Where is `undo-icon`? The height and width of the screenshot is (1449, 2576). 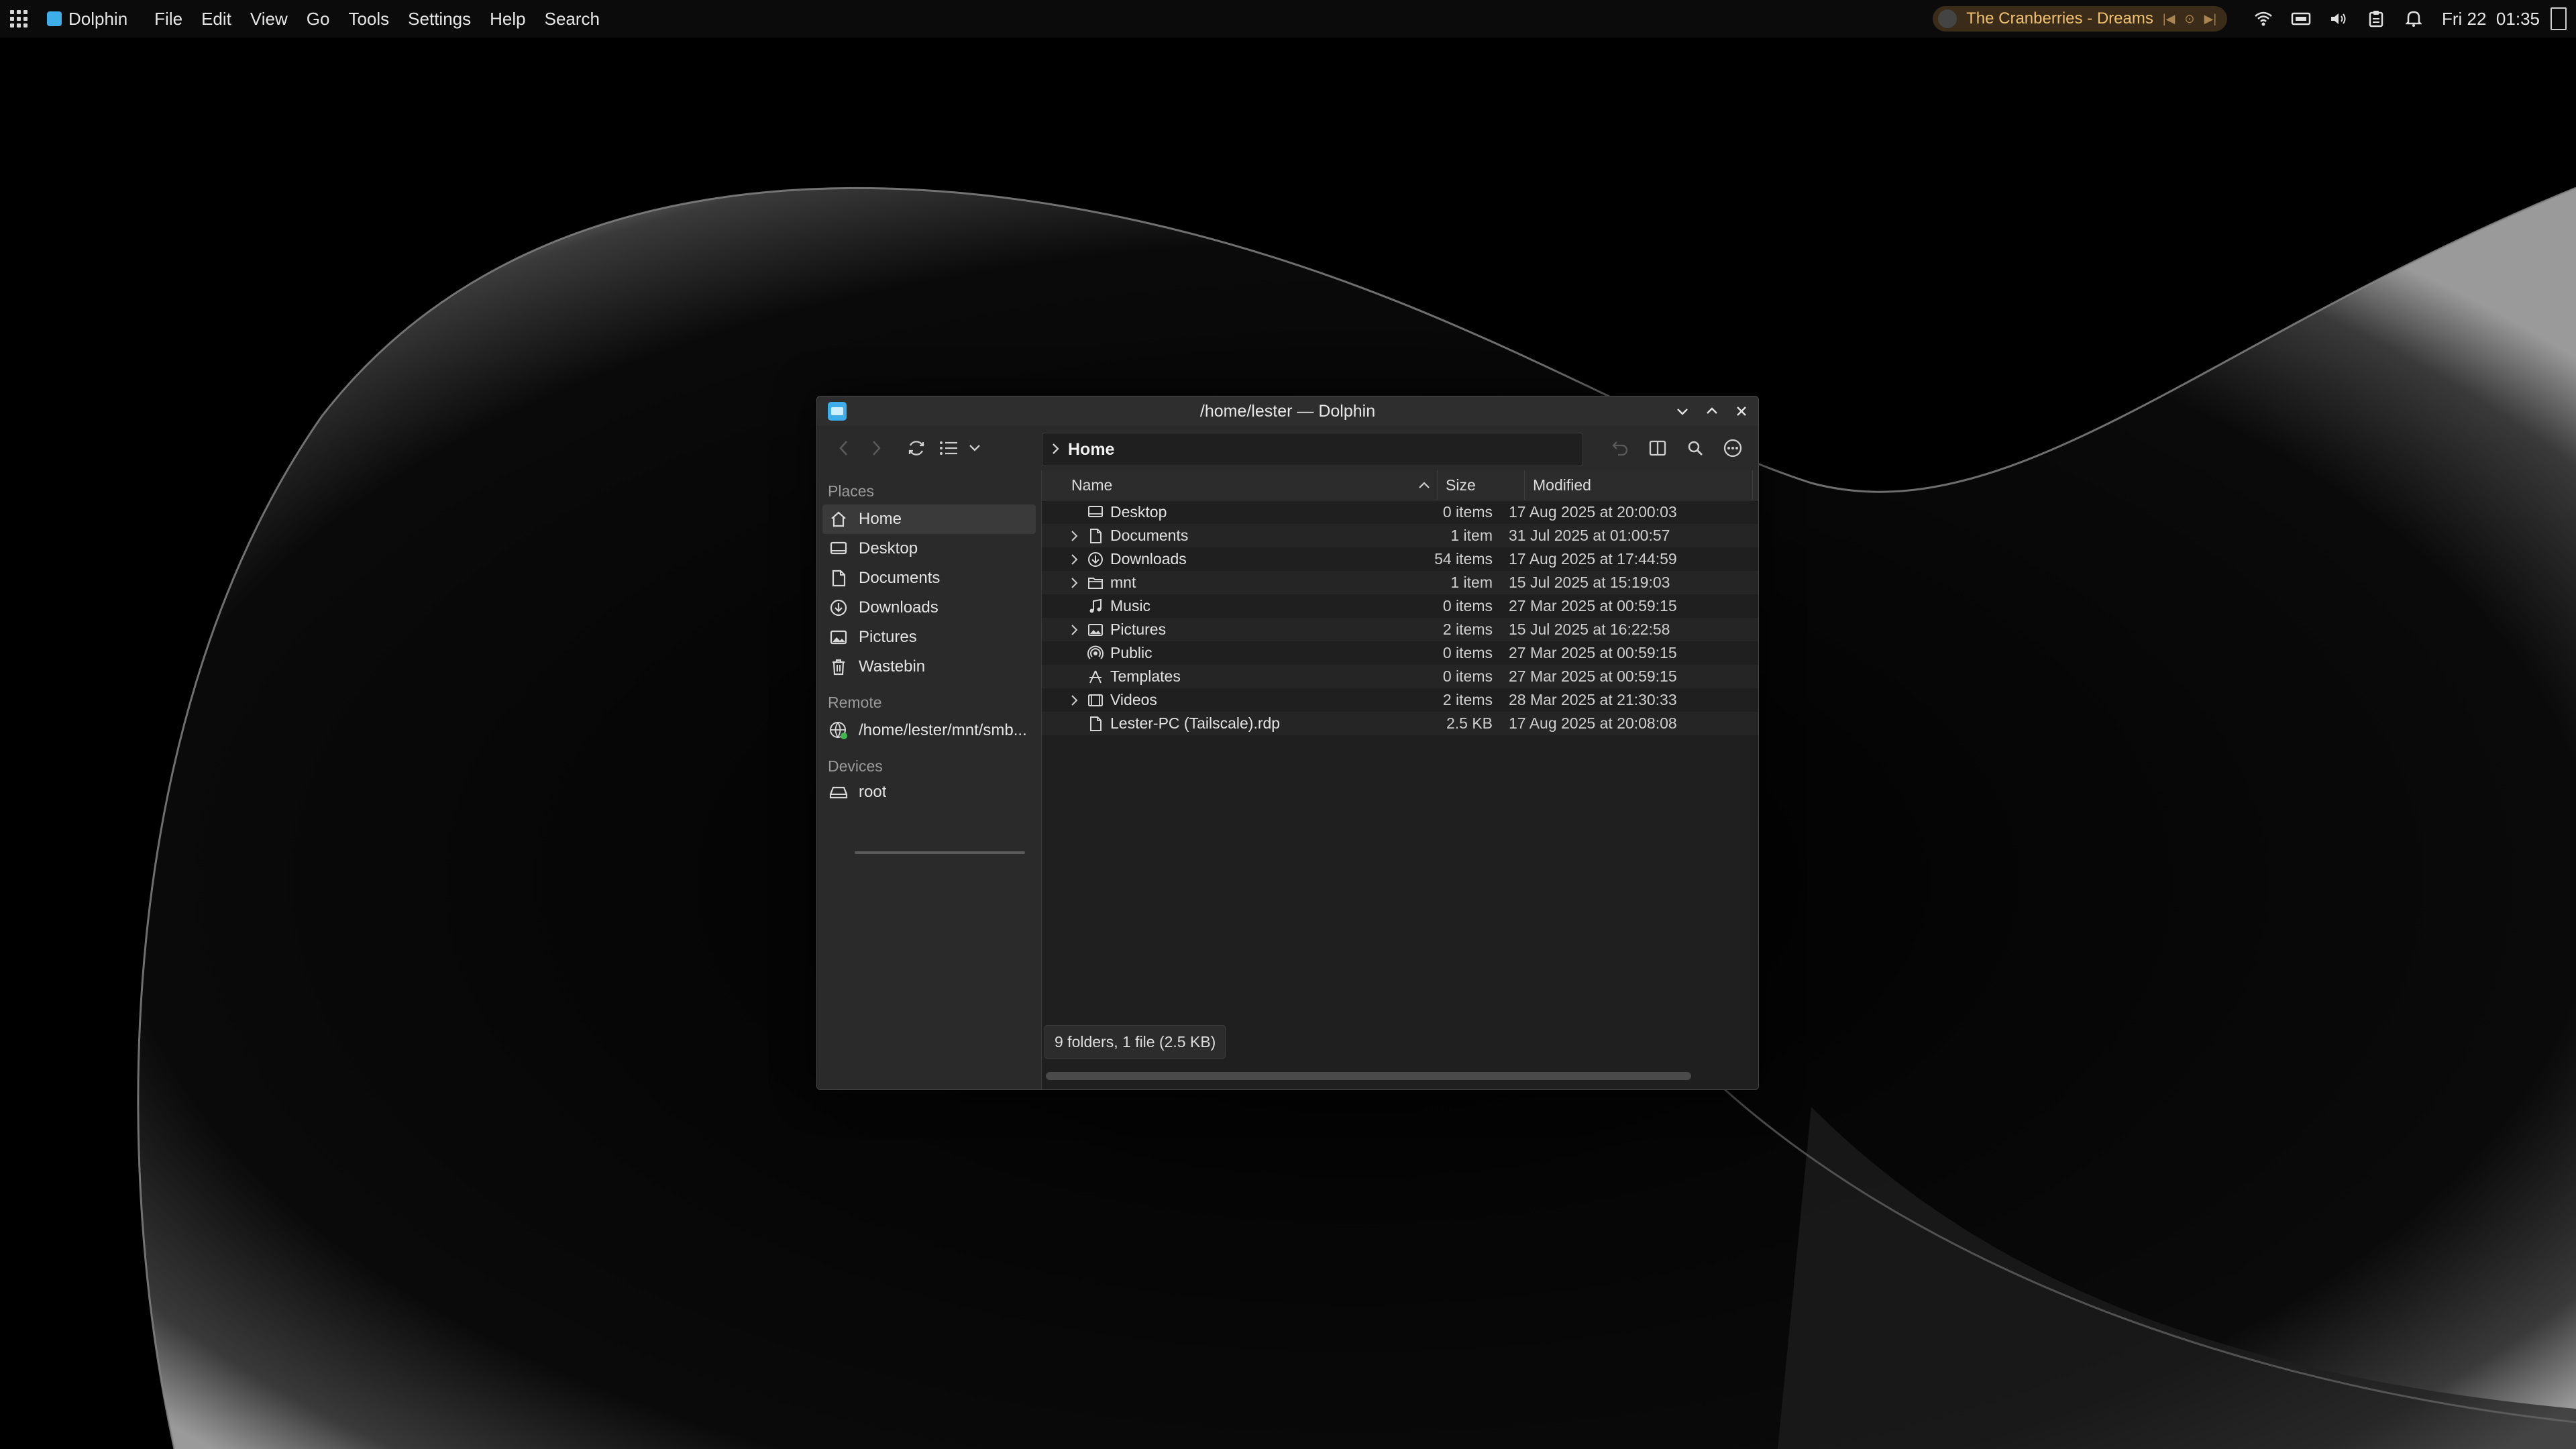
undo-icon is located at coordinates (1620, 448).